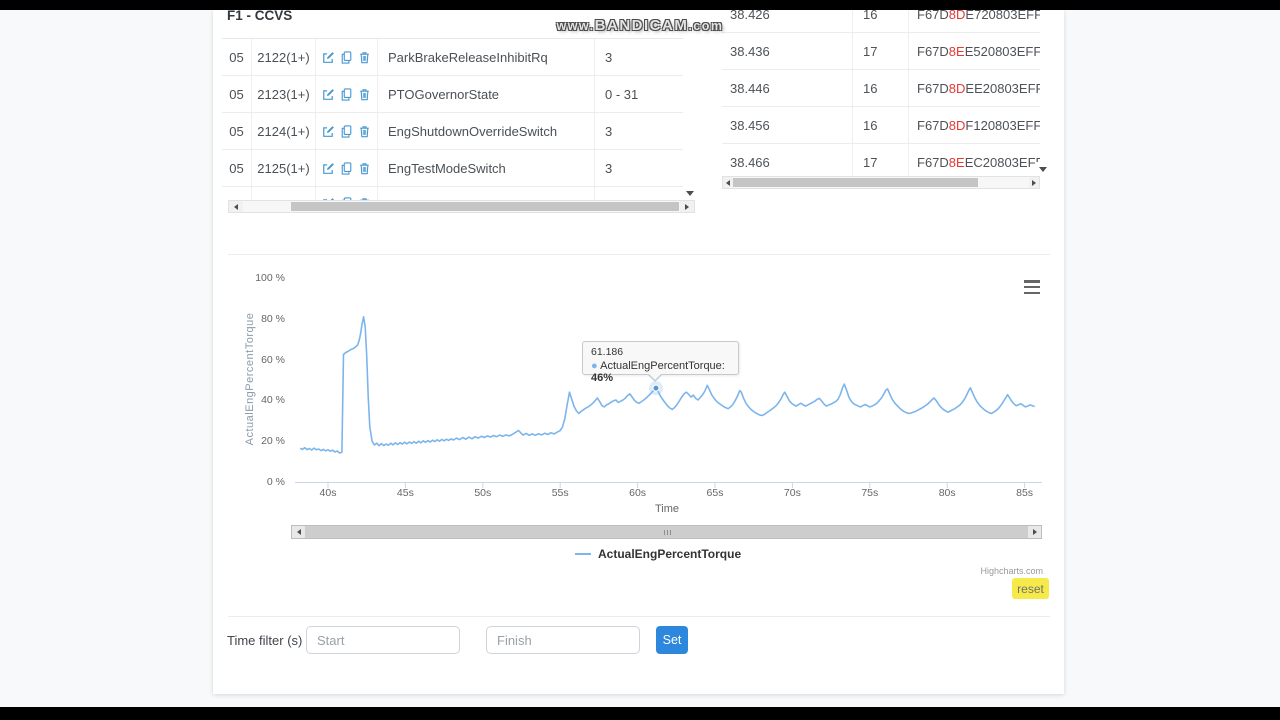 The height and width of the screenshot is (720, 1280). I want to click on chart-menu-icon, so click(1032, 287).